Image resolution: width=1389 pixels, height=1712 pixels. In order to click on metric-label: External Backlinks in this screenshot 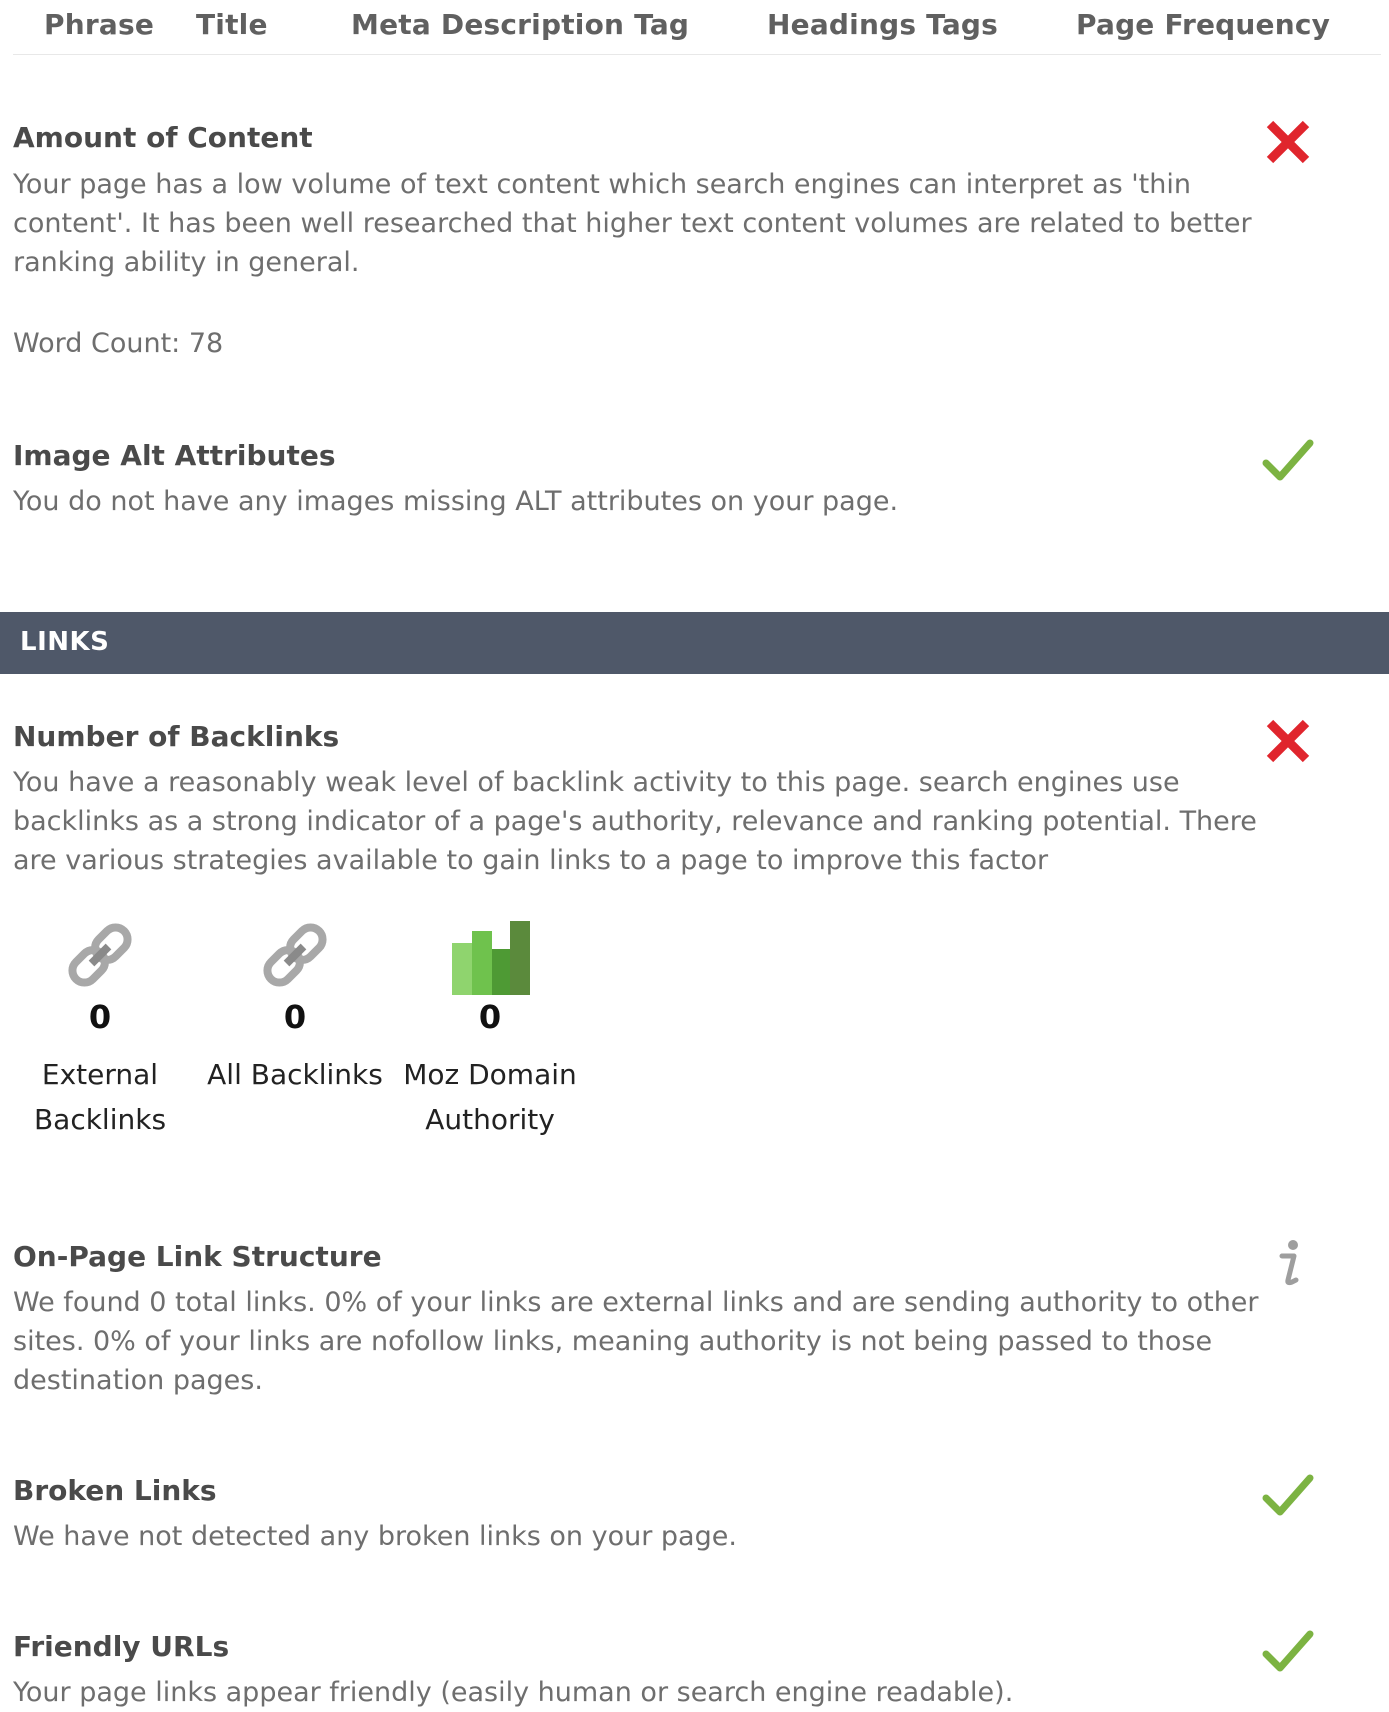, I will do `click(100, 1097)`.